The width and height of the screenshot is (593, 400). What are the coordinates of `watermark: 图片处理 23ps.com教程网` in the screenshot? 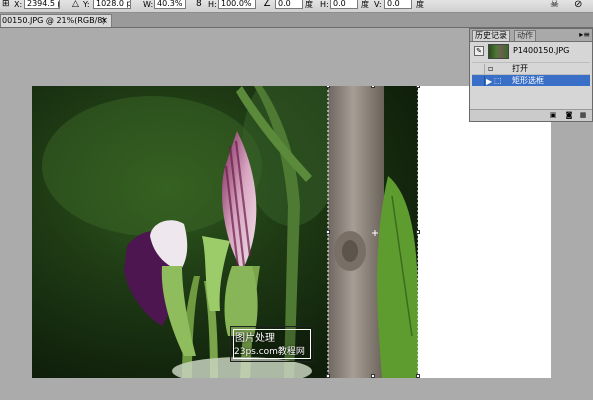 It's located at (272, 344).